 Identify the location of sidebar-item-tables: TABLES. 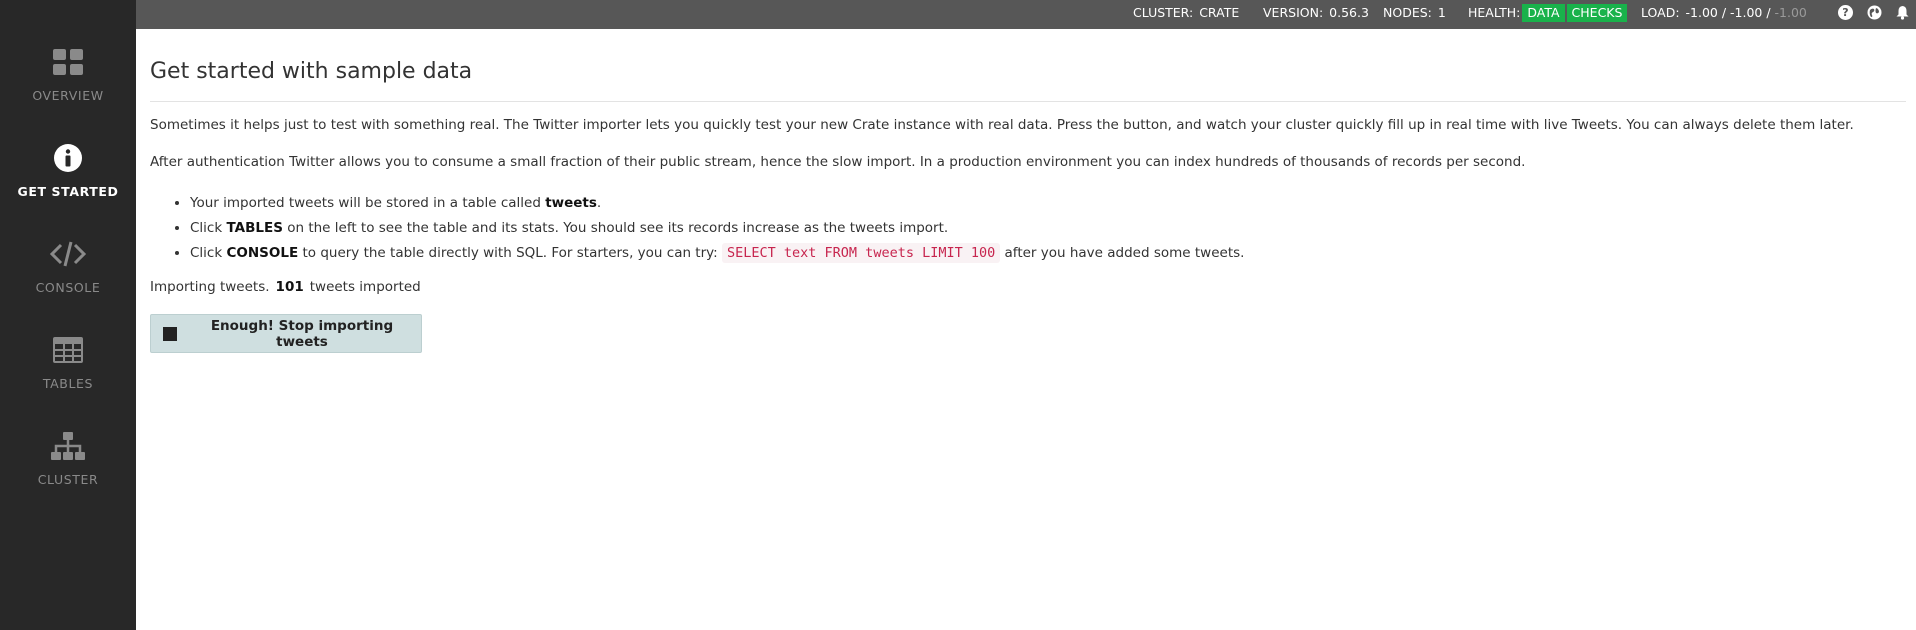
(68, 380).